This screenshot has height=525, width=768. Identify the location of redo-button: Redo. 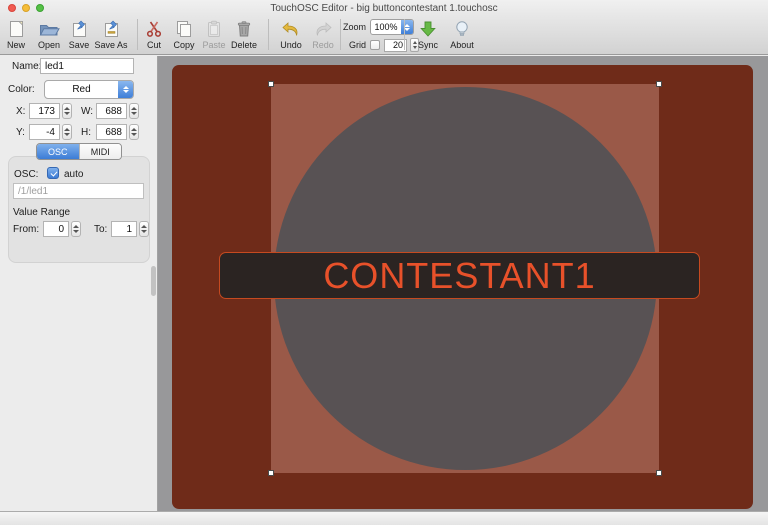
(323, 33).